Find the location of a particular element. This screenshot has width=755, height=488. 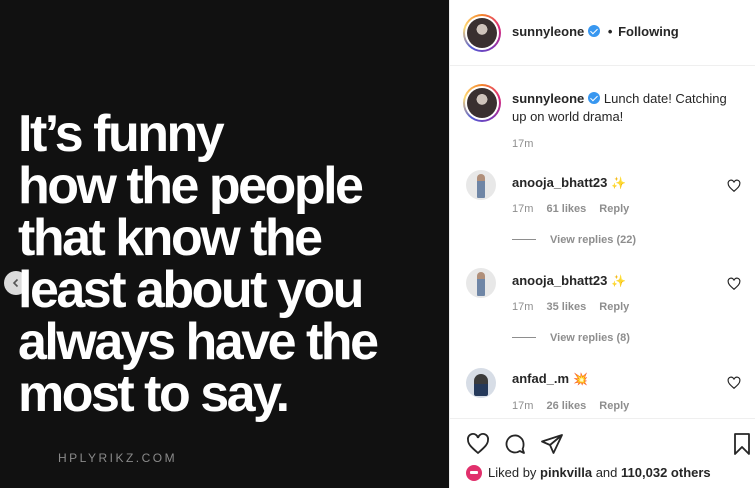

view-replies-button: View replies (8) is located at coordinates (571, 338).